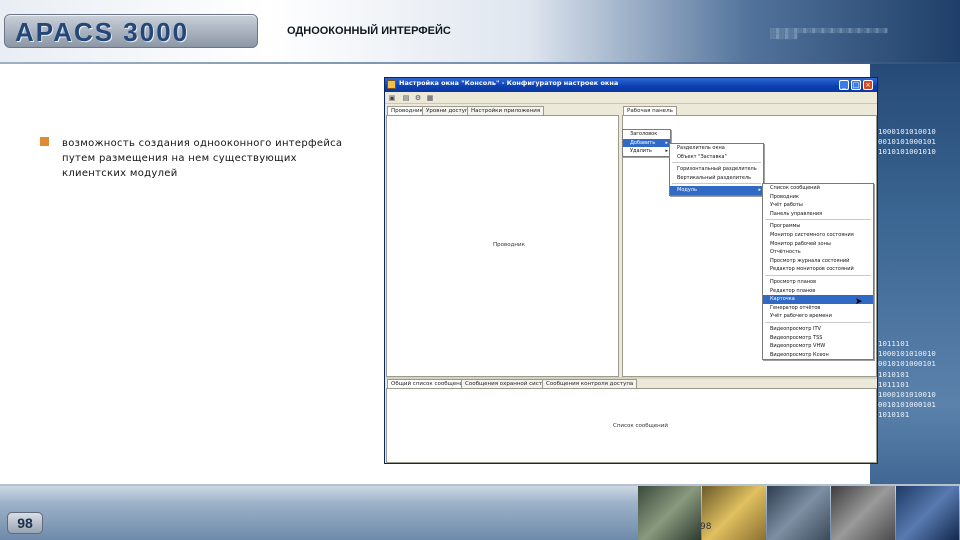 This screenshot has height=540, width=960. I want to click on module-submenu-item: Редактор планов, so click(818, 291).